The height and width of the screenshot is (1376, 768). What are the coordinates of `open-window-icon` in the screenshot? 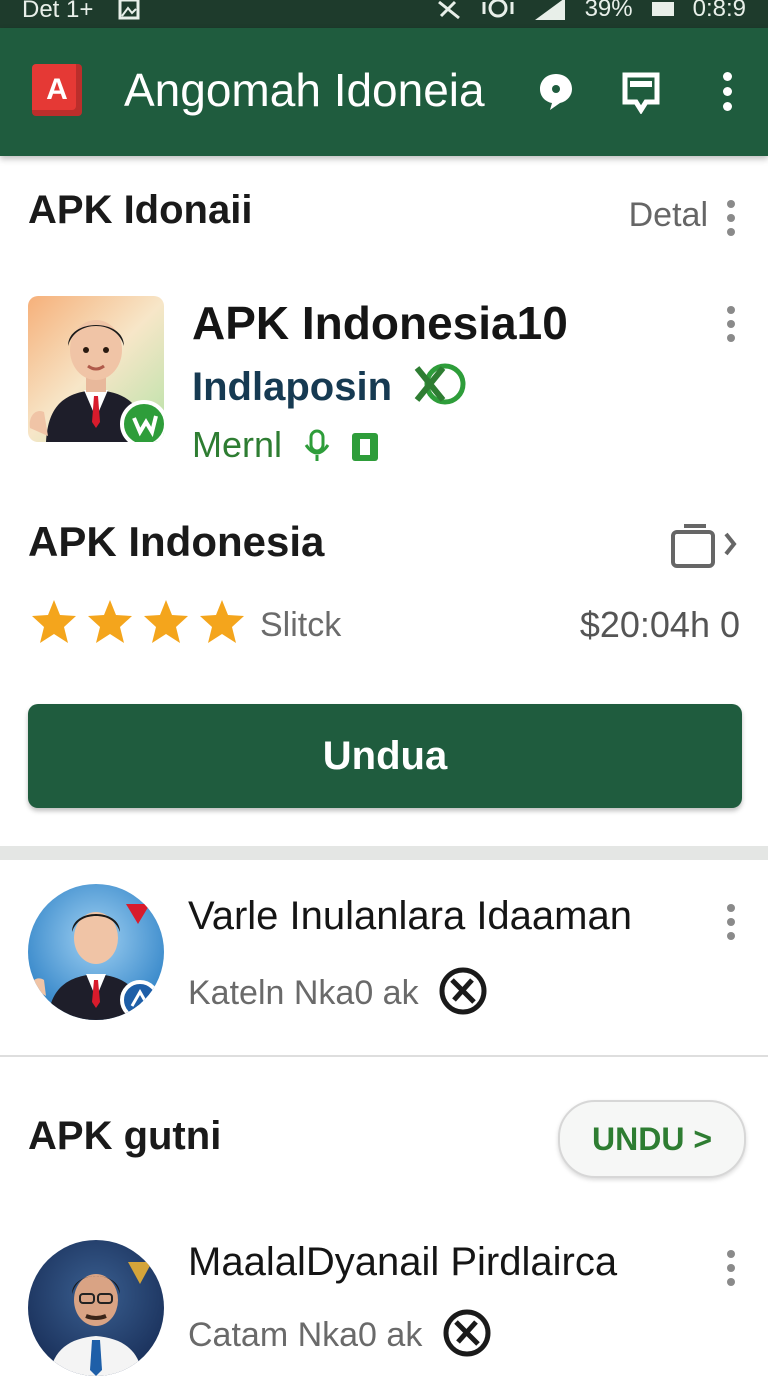 It's located at (705, 545).